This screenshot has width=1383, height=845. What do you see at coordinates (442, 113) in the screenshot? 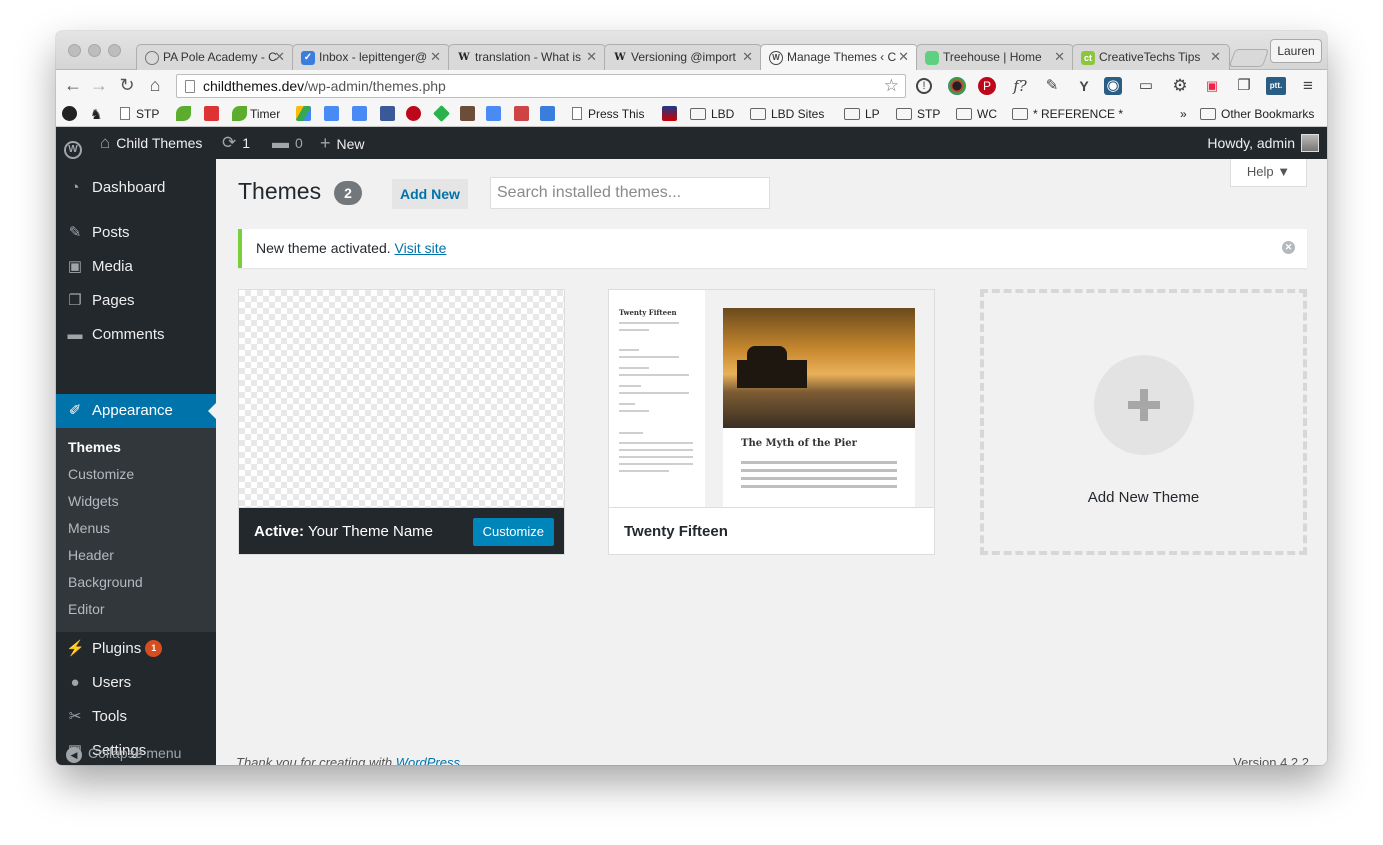
I see `bookmark-feedly` at bounding box center [442, 113].